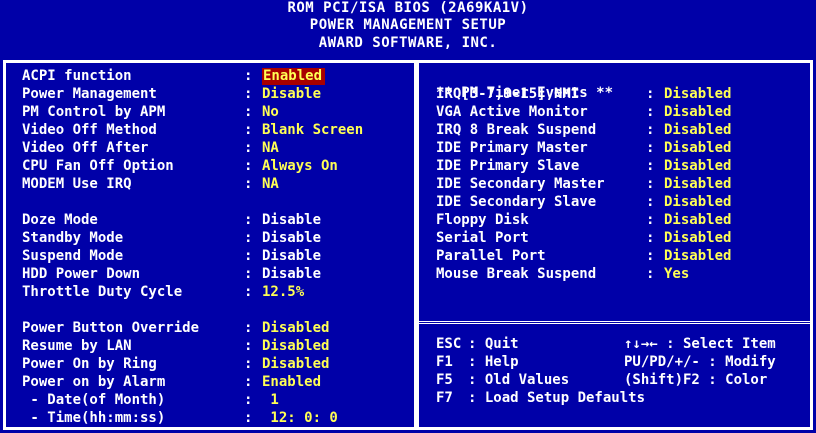 The height and width of the screenshot is (433, 816). What do you see at coordinates (102, 292) in the screenshot?
I see `setting-label: Throttle Duty Cycle` at bounding box center [102, 292].